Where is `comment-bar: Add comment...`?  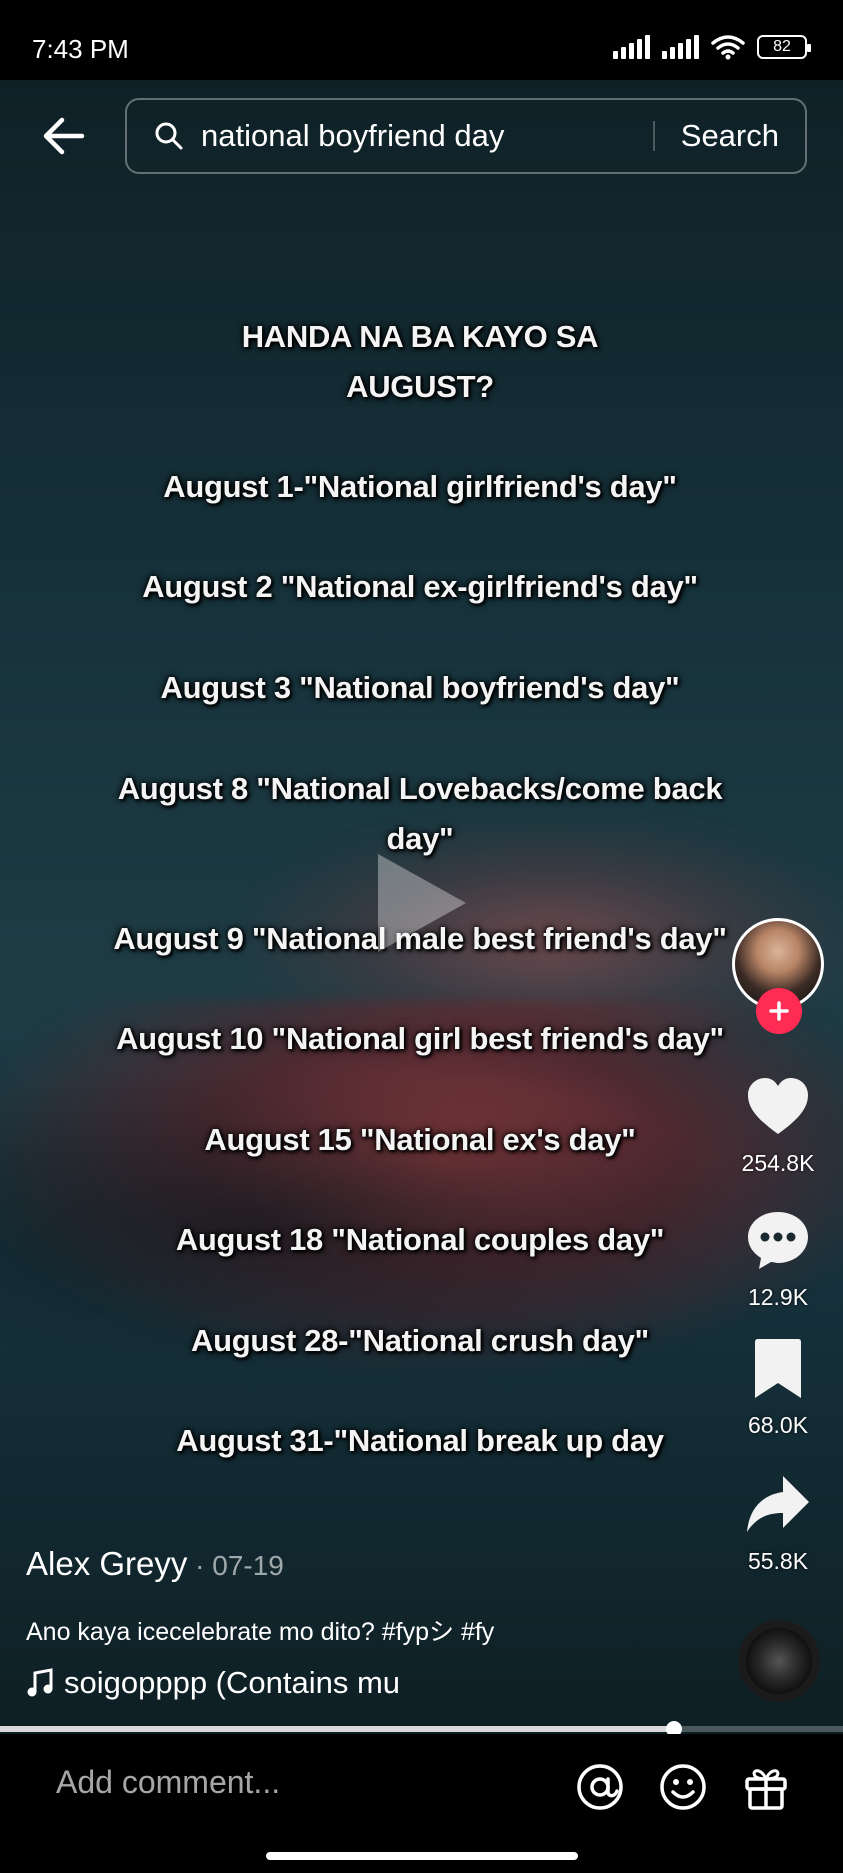
comment-bar: Add comment... is located at coordinates (421, 1803).